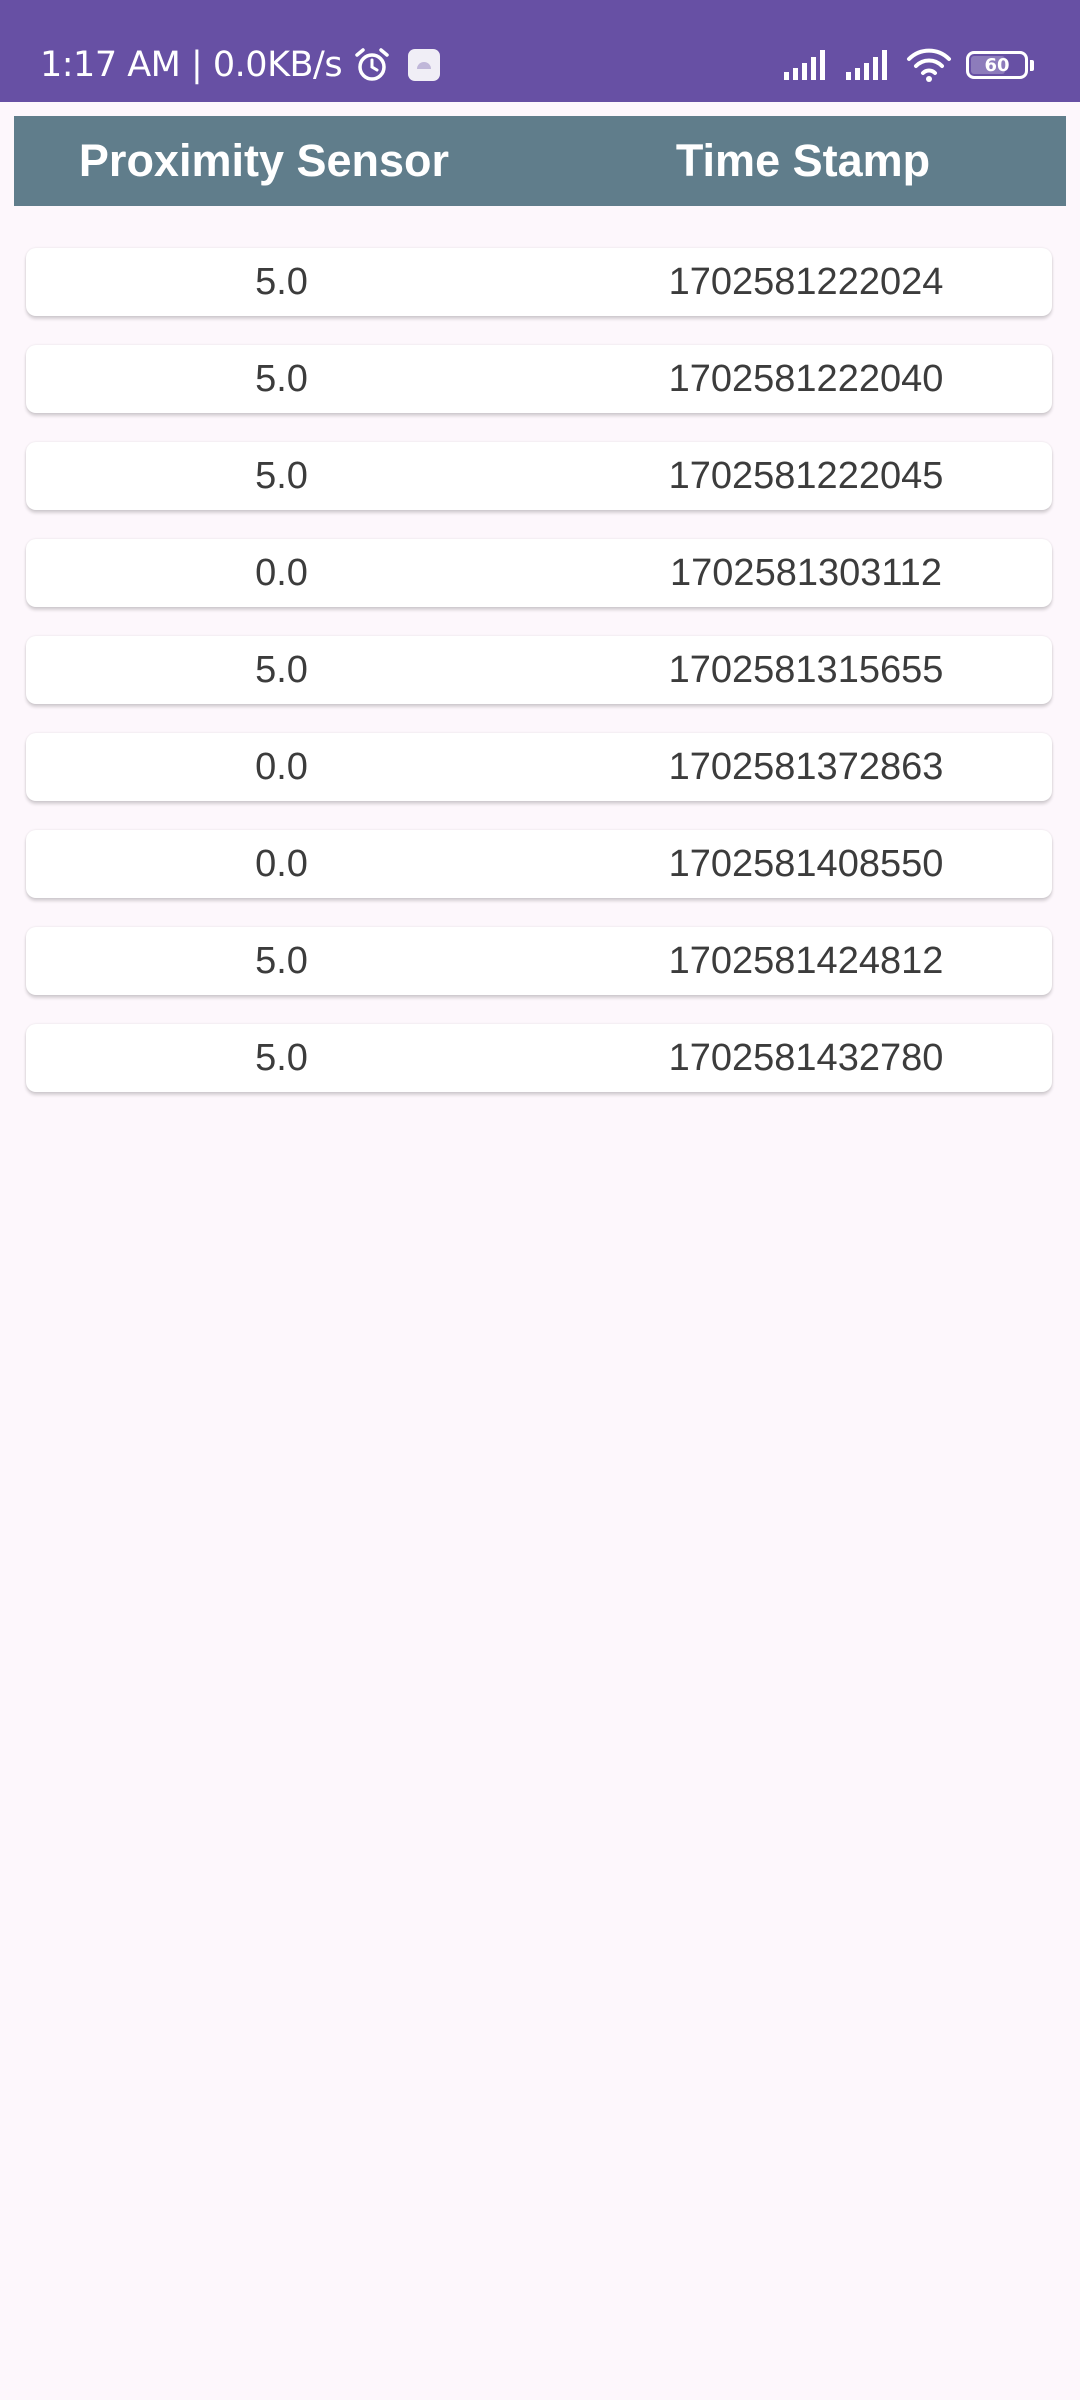  I want to click on timestamp-value: 1702581315655, so click(806, 669).